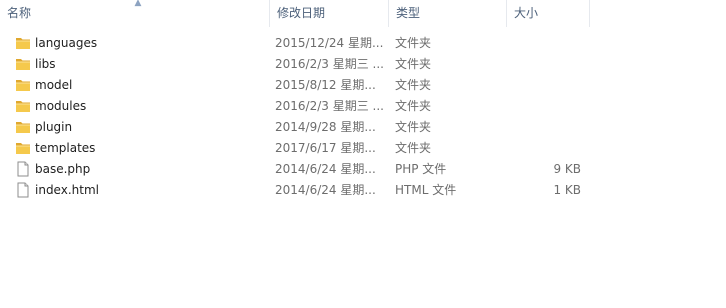 This screenshot has width=726, height=308. What do you see at coordinates (54, 85) in the screenshot?
I see `file-name: model` at bounding box center [54, 85].